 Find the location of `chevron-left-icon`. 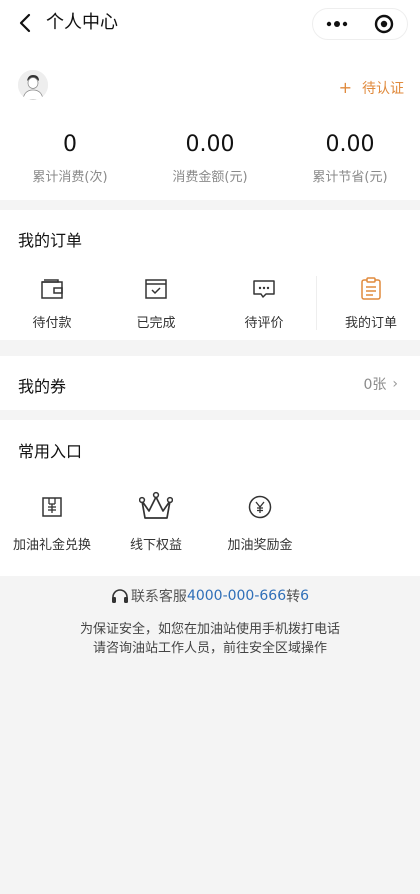

chevron-left-icon is located at coordinates (25, 23).